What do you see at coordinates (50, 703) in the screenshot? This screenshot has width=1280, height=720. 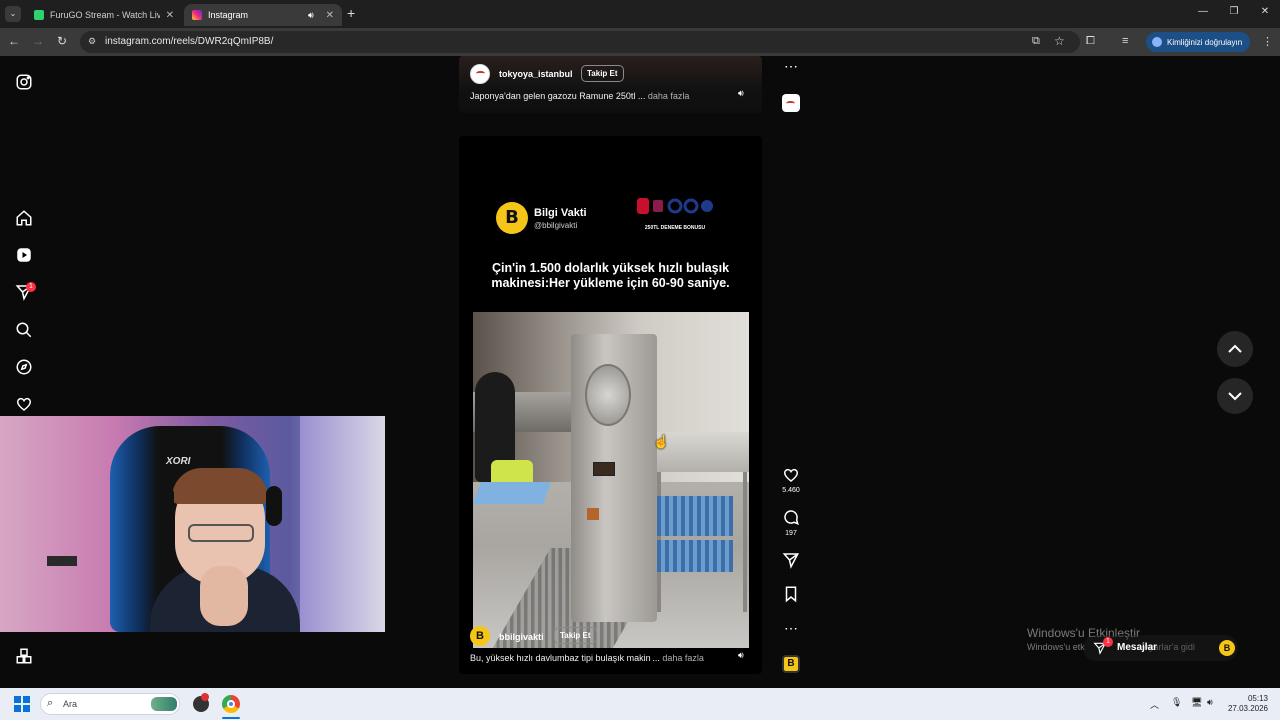 I see `search-icon: ⌕` at bounding box center [50, 703].